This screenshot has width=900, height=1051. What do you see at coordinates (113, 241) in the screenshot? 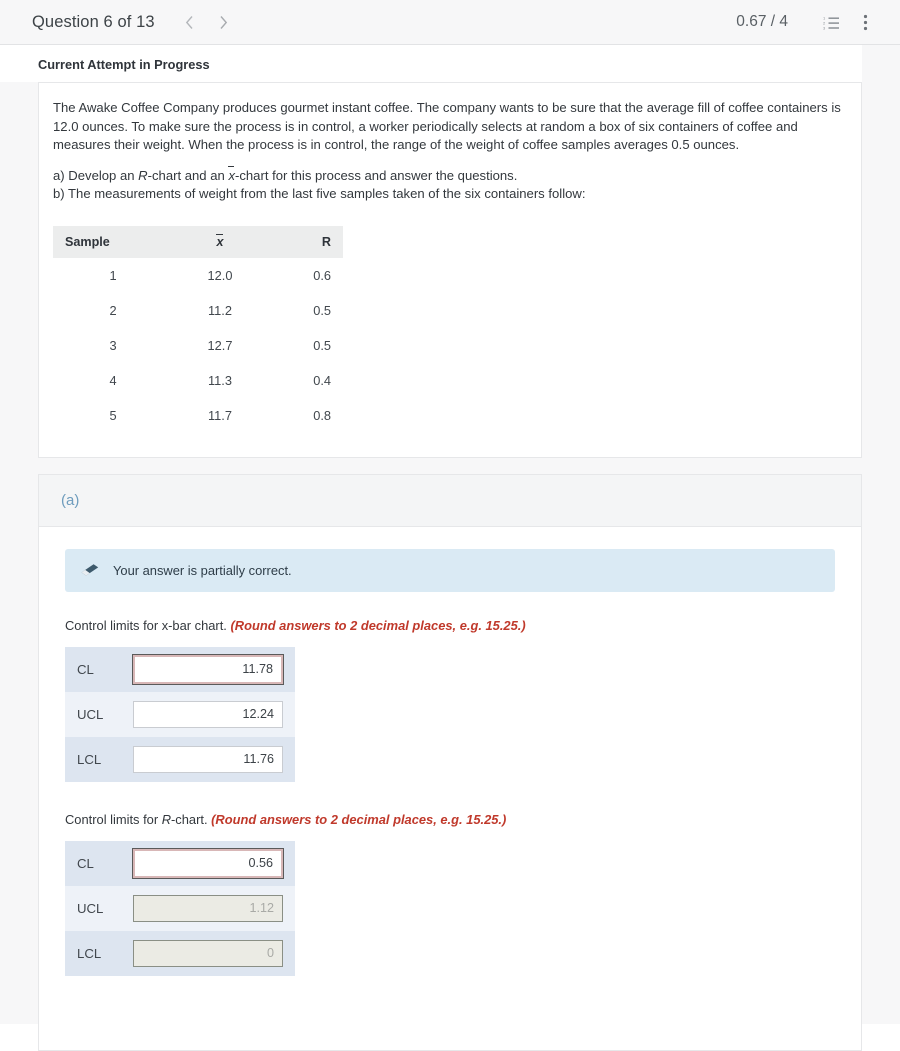
I see `column-header-sample: Sample` at bounding box center [113, 241].